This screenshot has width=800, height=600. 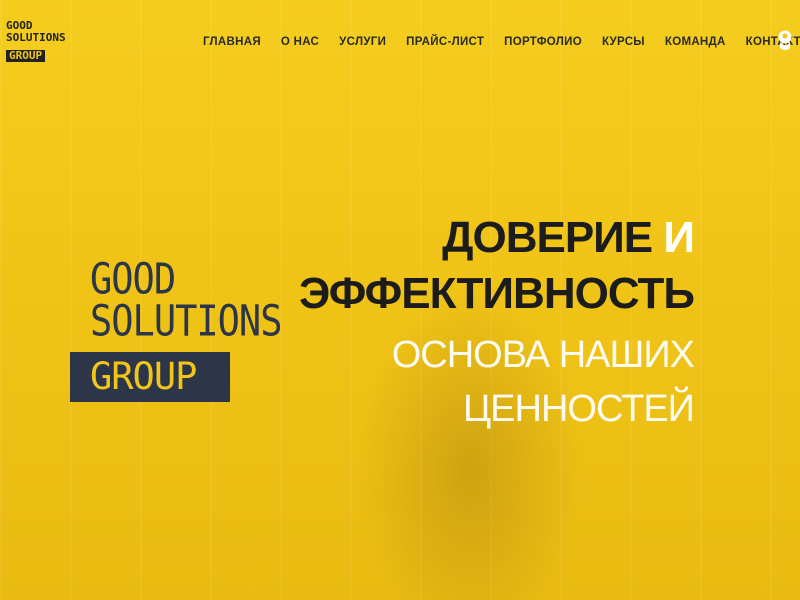 I want to click on nav-item-portfolio: ПОРТФОЛИО, so click(x=543, y=44).